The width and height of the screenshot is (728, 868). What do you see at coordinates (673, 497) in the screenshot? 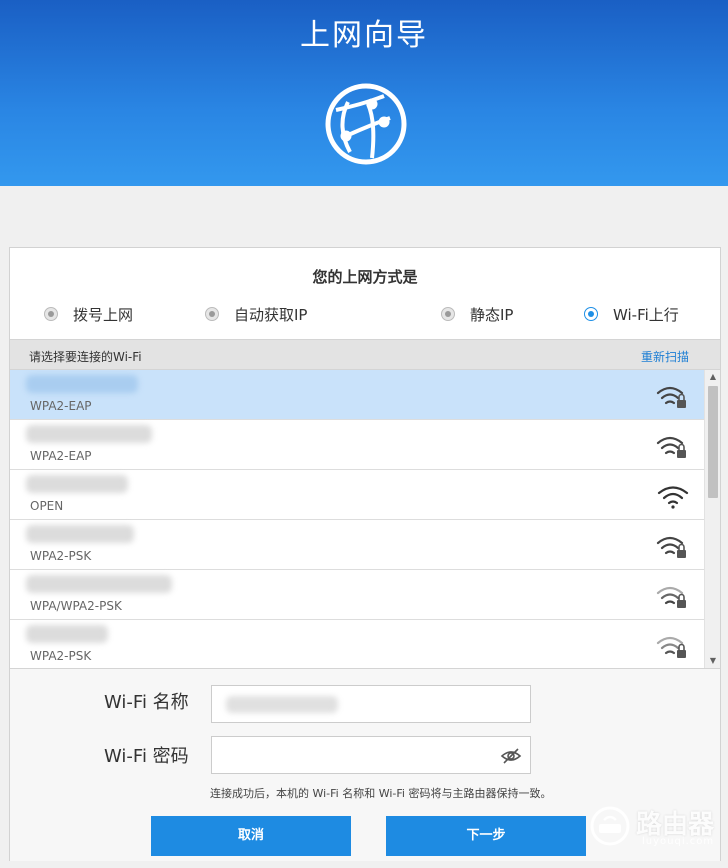
I see `wifi-open-icon` at bounding box center [673, 497].